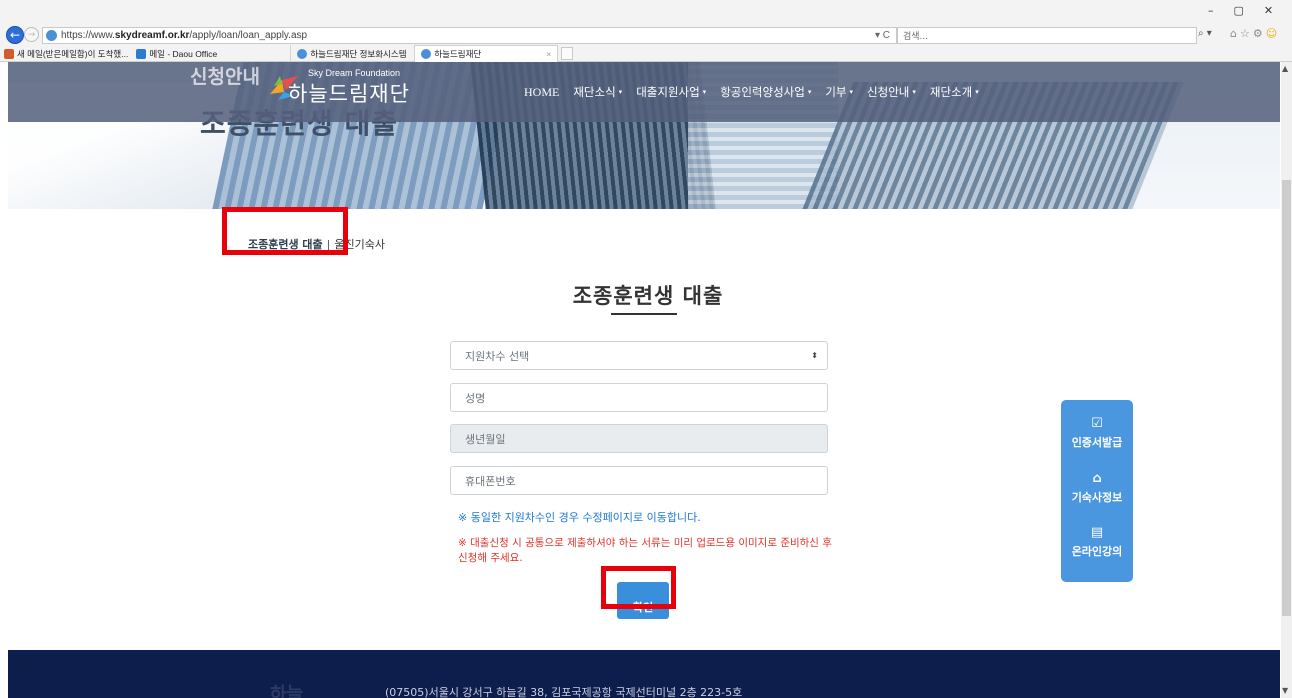  What do you see at coordinates (88, 35) in the screenshot?
I see `url-prefix: https://www.` at bounding box center [88, 35].